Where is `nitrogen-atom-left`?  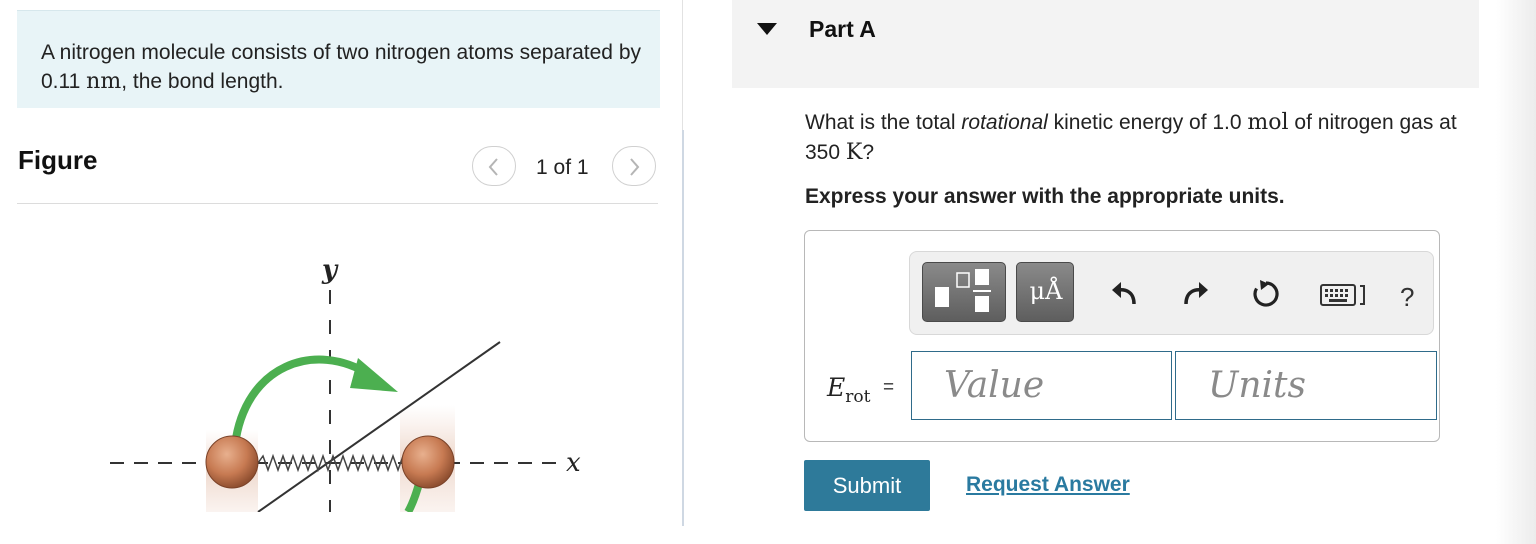
nitrogen-atom-left is located at coordinates (232, 462).